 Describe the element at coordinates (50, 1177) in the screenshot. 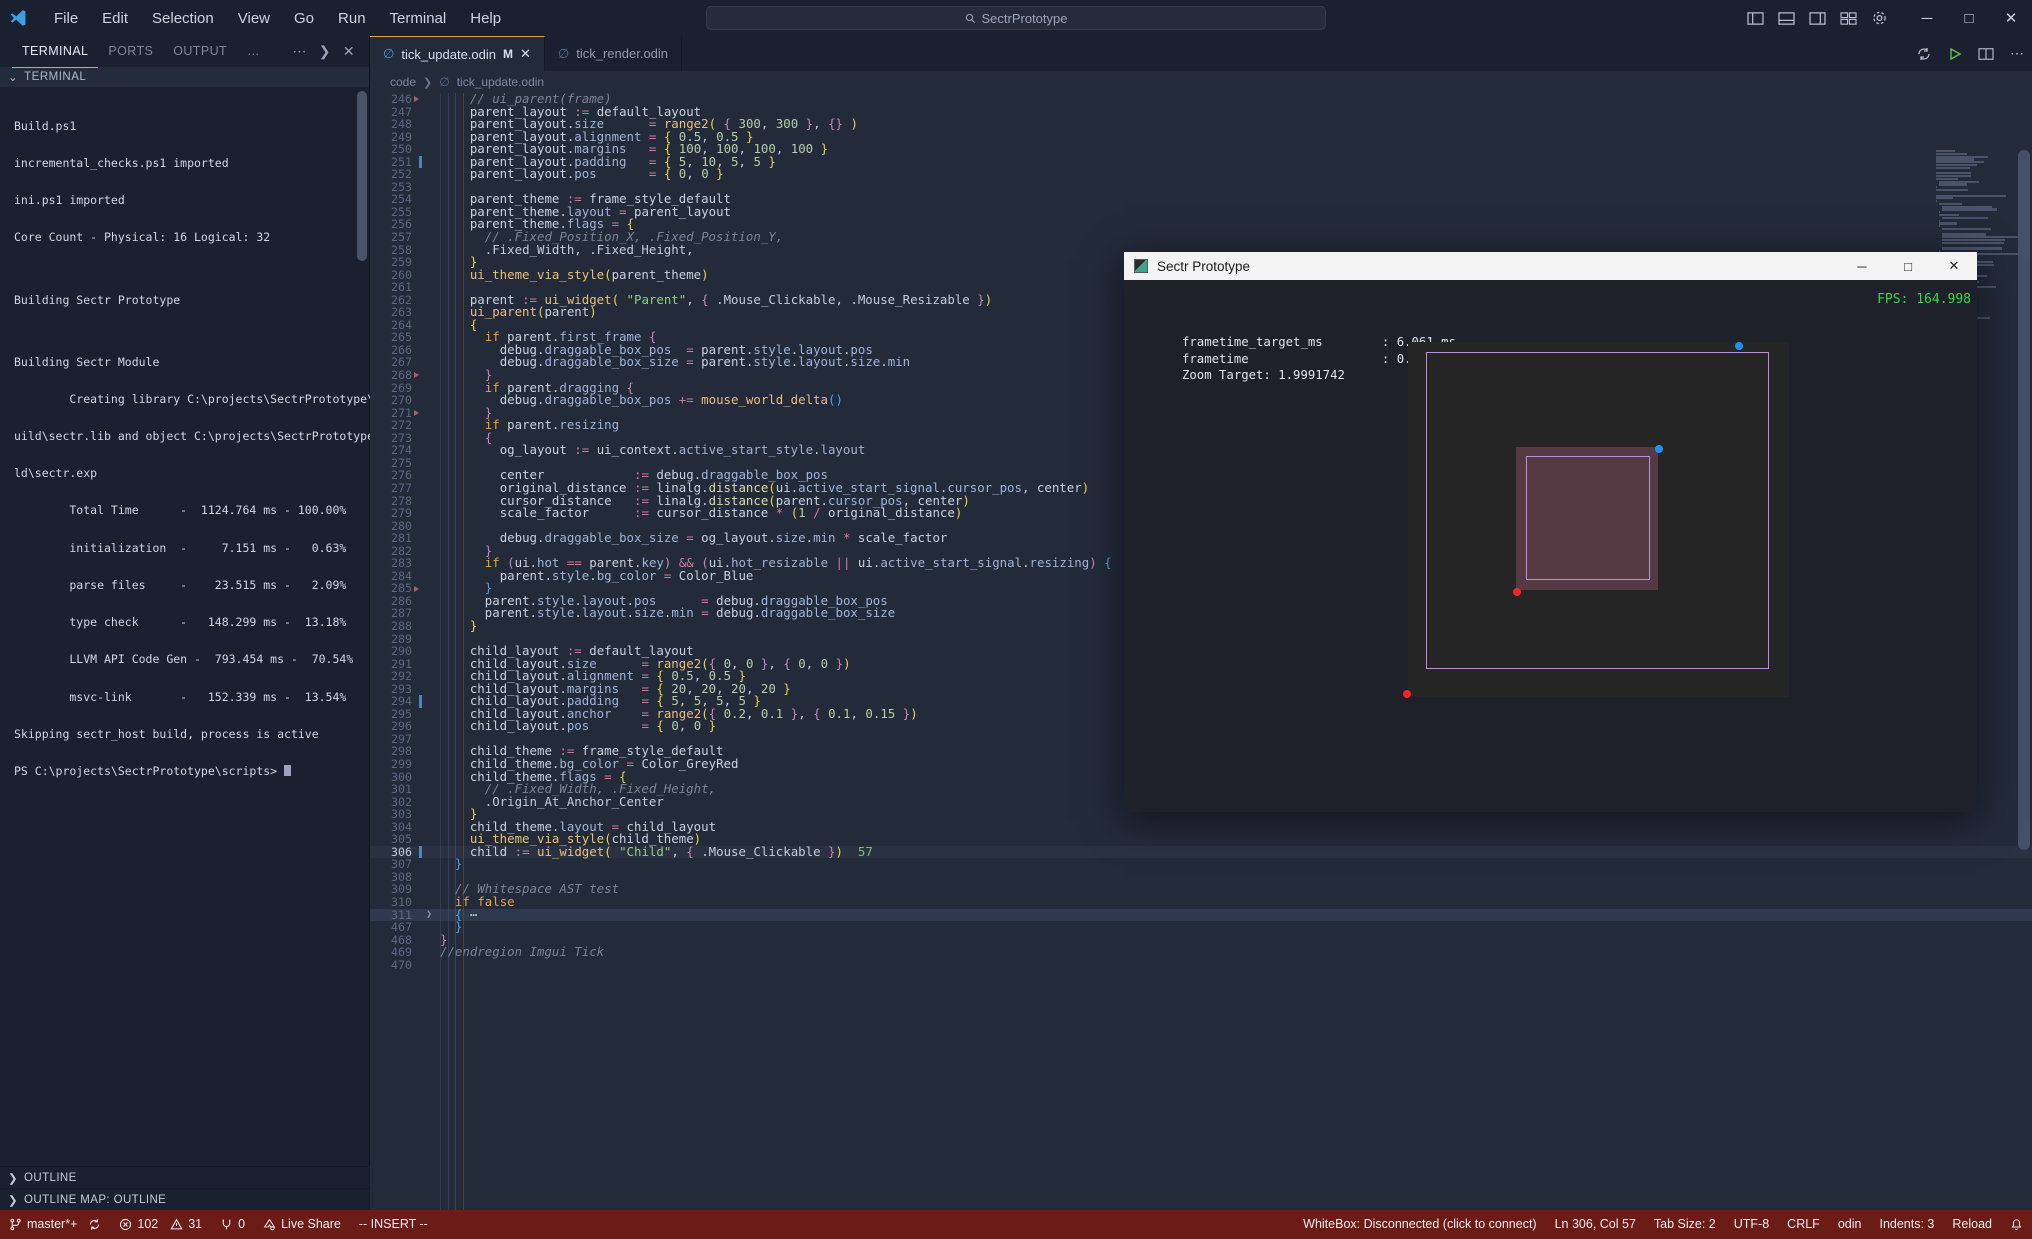

I see `outline-label: OUTLINE` at that location.